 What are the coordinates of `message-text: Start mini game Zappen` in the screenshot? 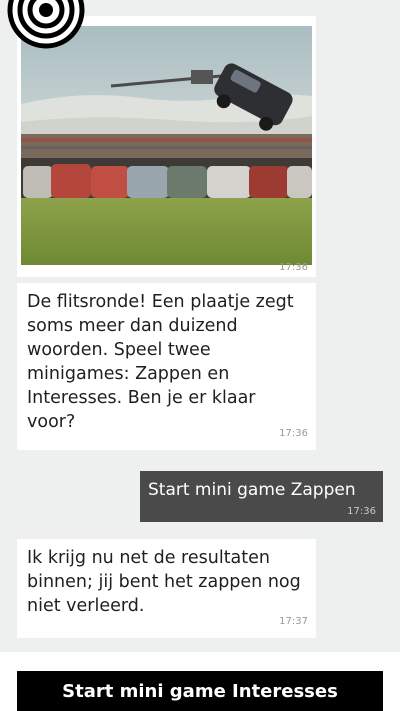 It's located at (252, 490).